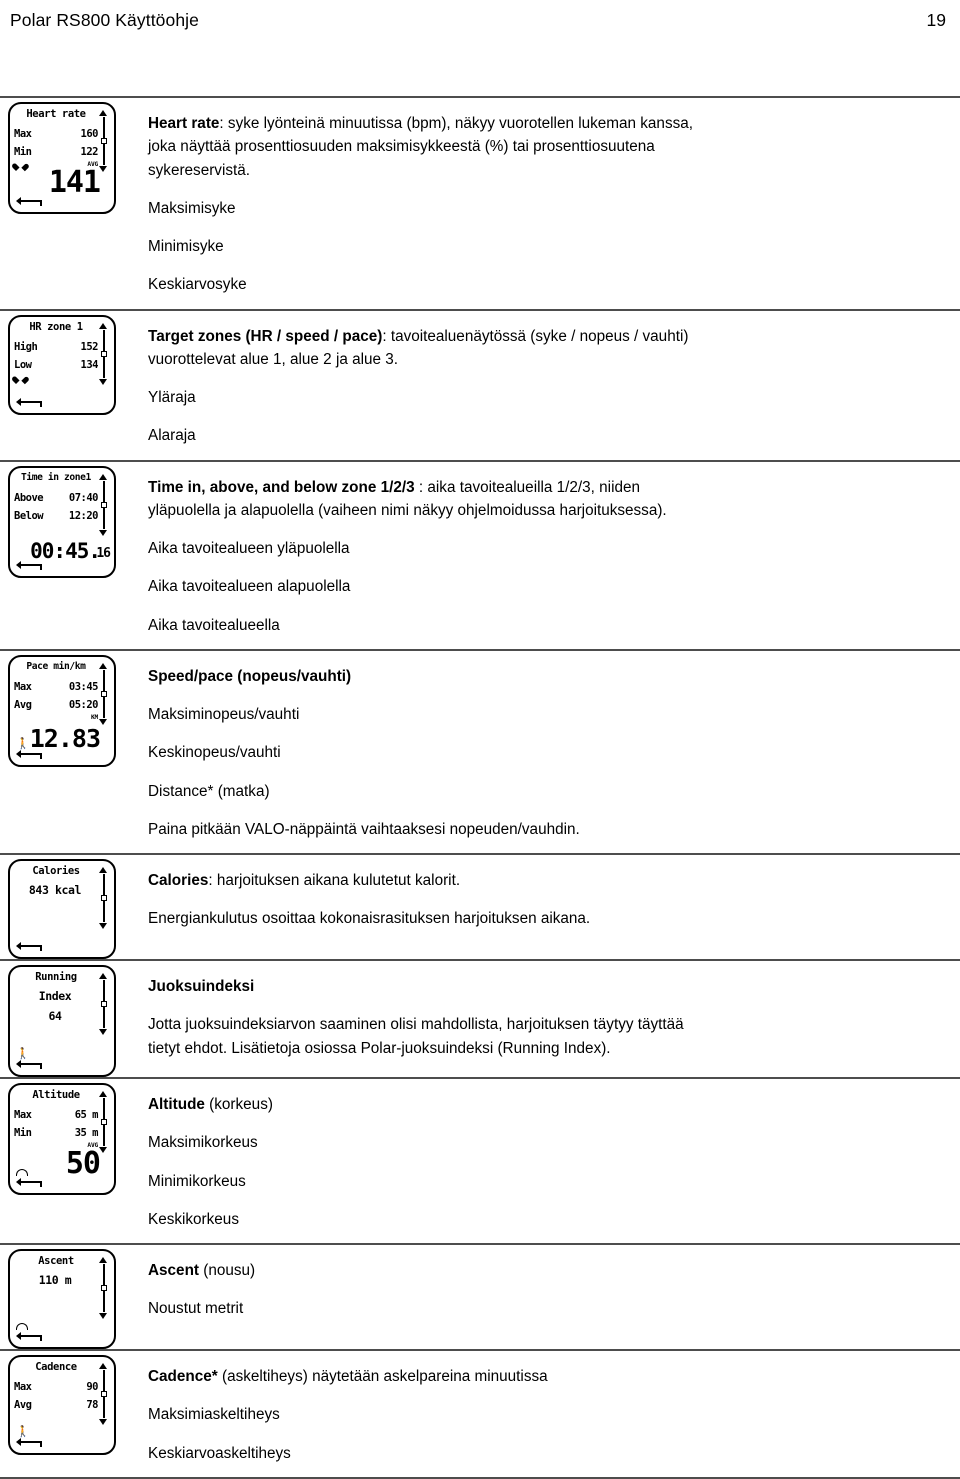 The height and width of the screenshot is (1479, 960). I want to click on lcd-main-value: 00:45., so click(65, 550).